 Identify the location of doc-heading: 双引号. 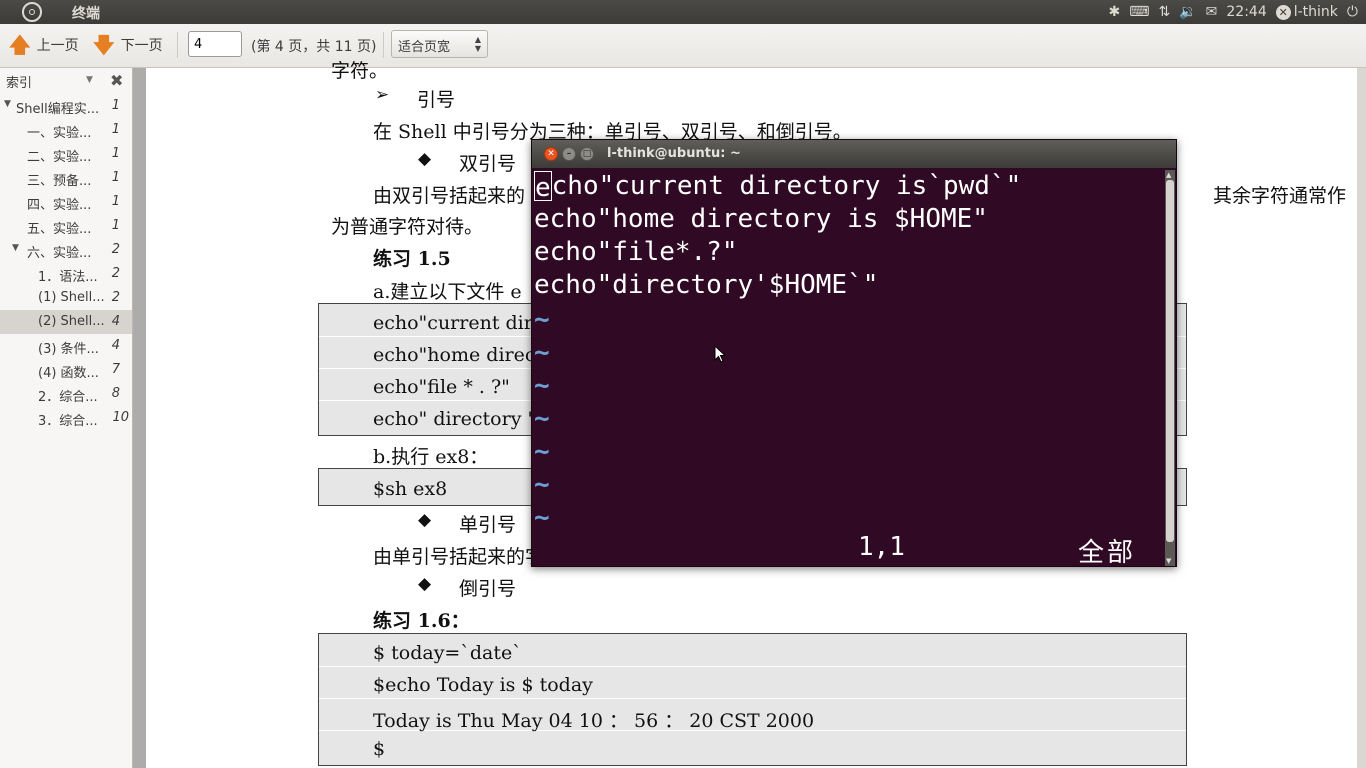
(488, 164).